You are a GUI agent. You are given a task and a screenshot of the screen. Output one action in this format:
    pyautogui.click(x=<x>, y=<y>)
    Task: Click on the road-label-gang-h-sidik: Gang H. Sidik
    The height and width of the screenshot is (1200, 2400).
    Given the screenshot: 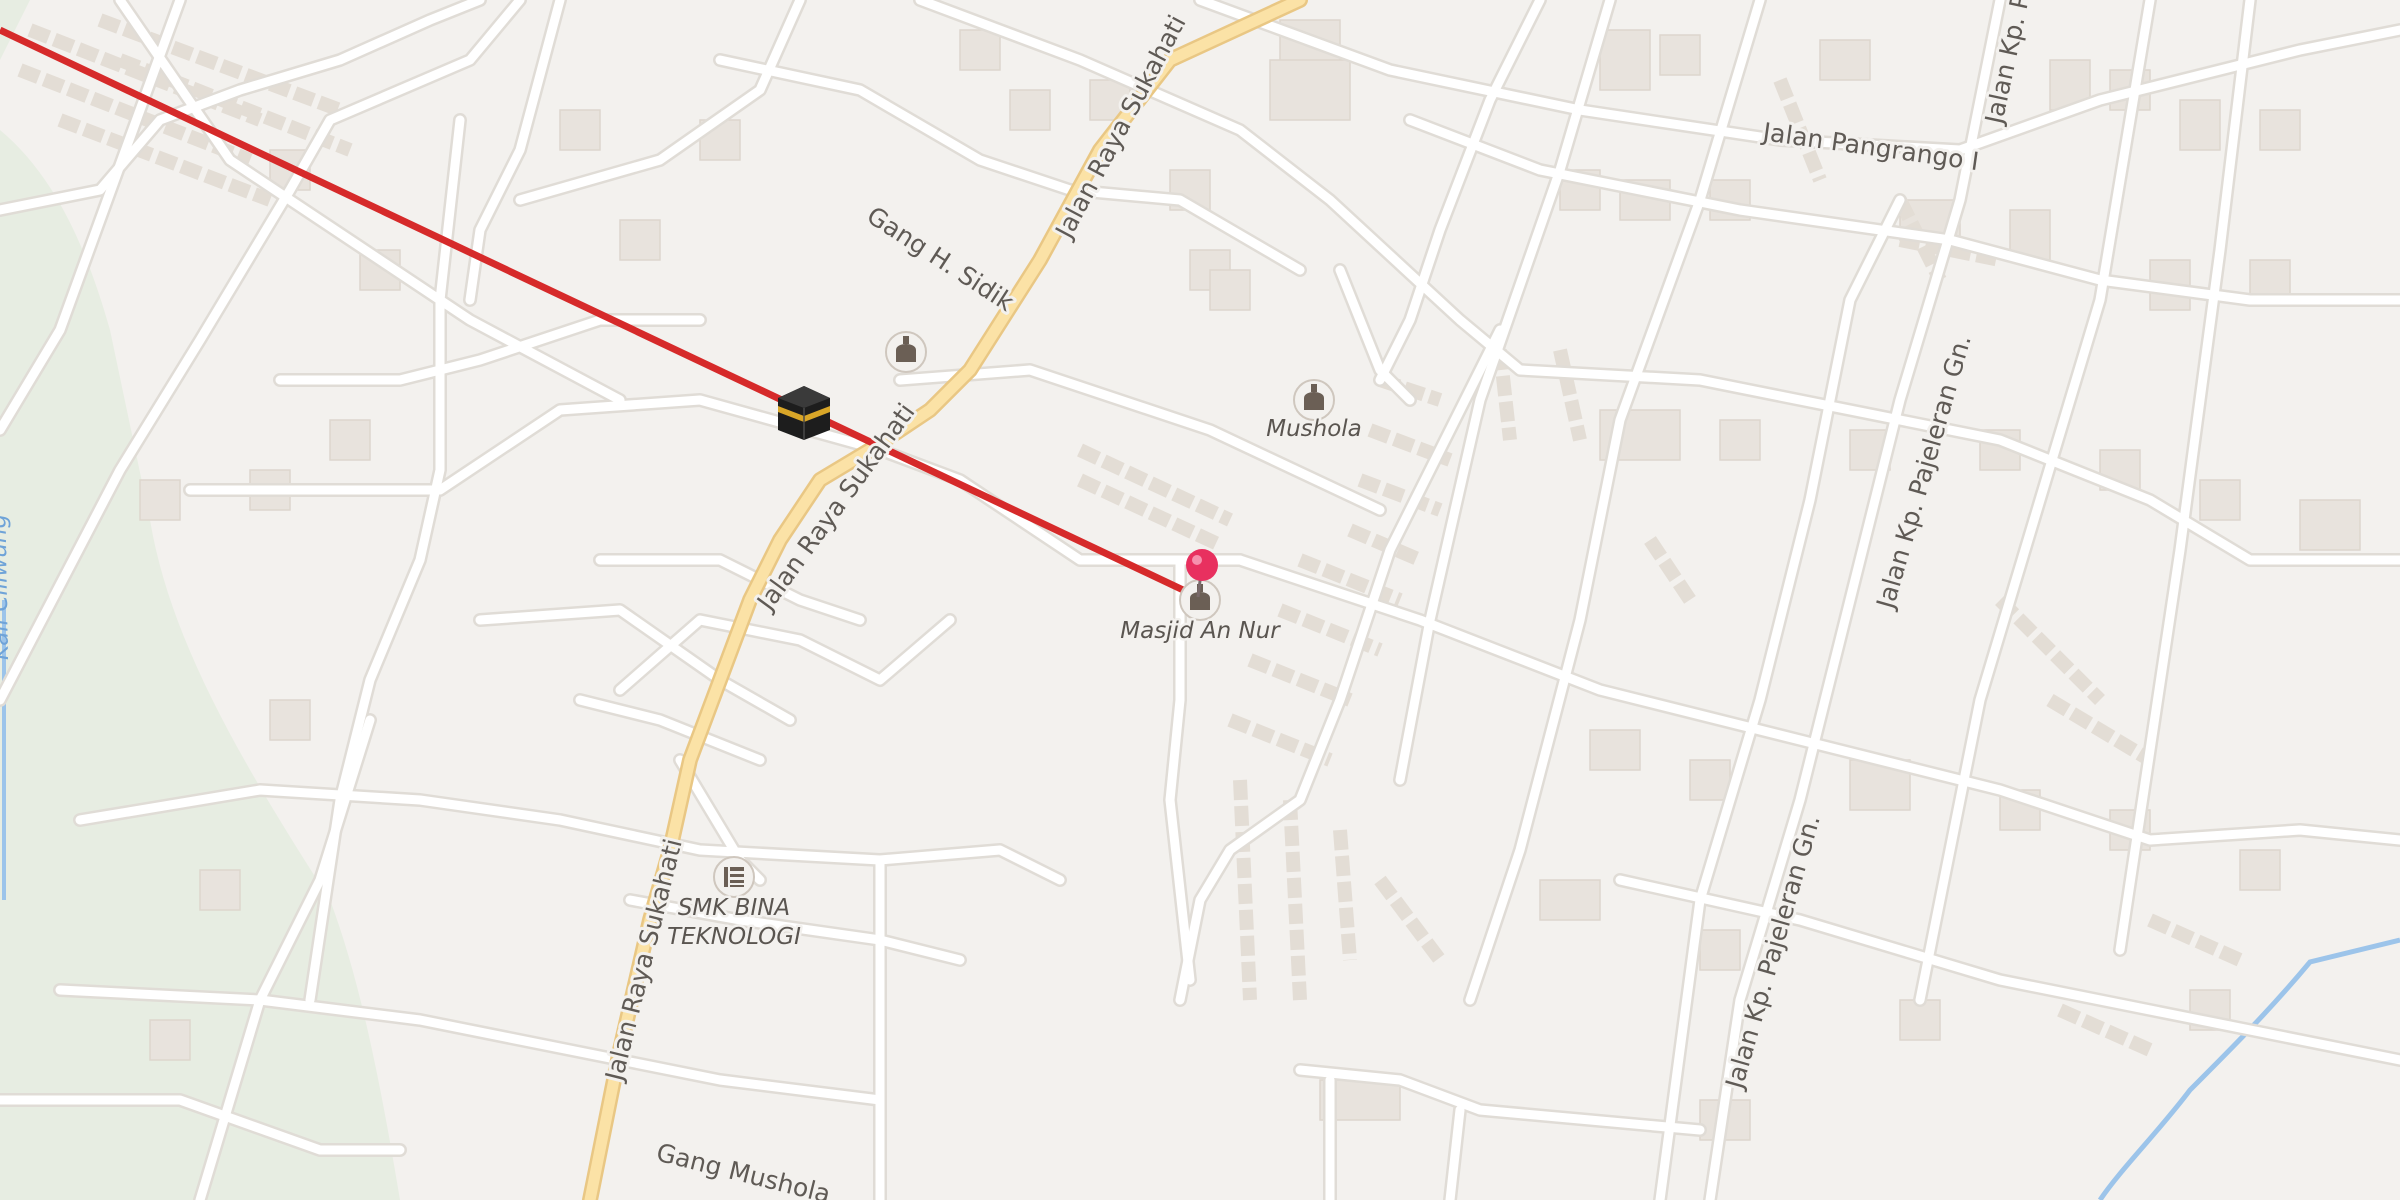 What is the action you would take?
    pyautogui.click(x=941, y=259)
    